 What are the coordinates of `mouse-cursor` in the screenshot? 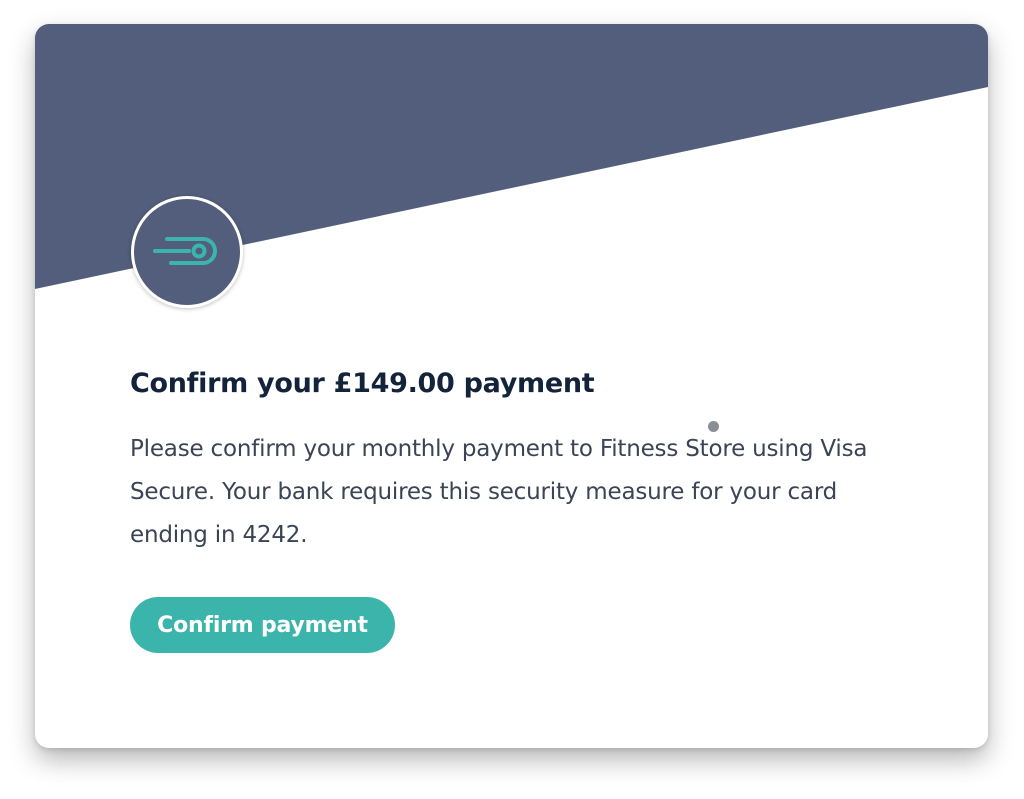 It's located at (713, 426).